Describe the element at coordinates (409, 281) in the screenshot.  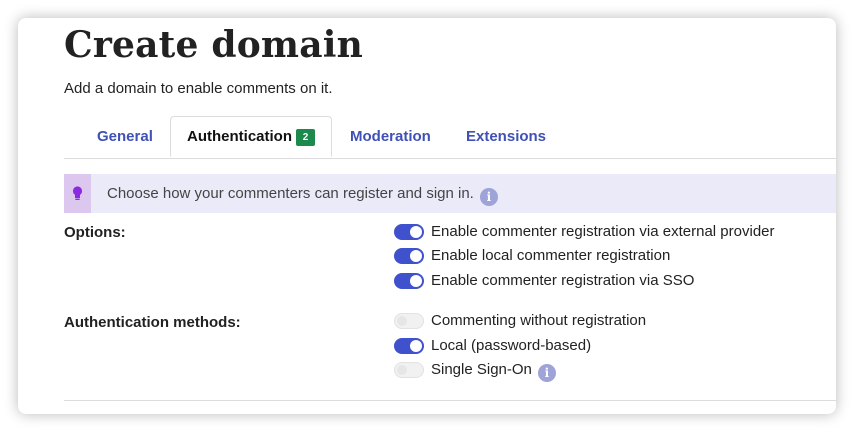
I see `sso-registration-toggle` at that location.